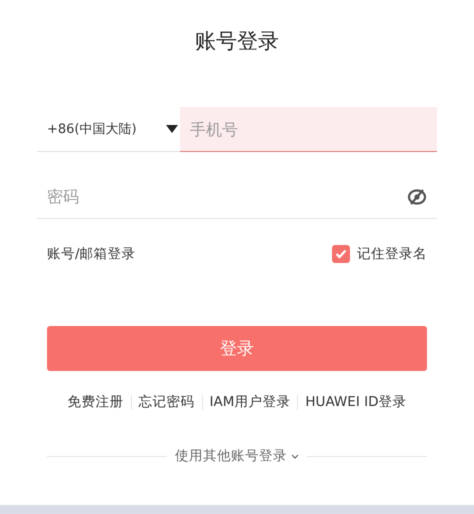  What do you see at coordinates (356, 402) in the screenshot?
I see `footer-link: HUAWEI ID登录` at bounding box center [356, 402].